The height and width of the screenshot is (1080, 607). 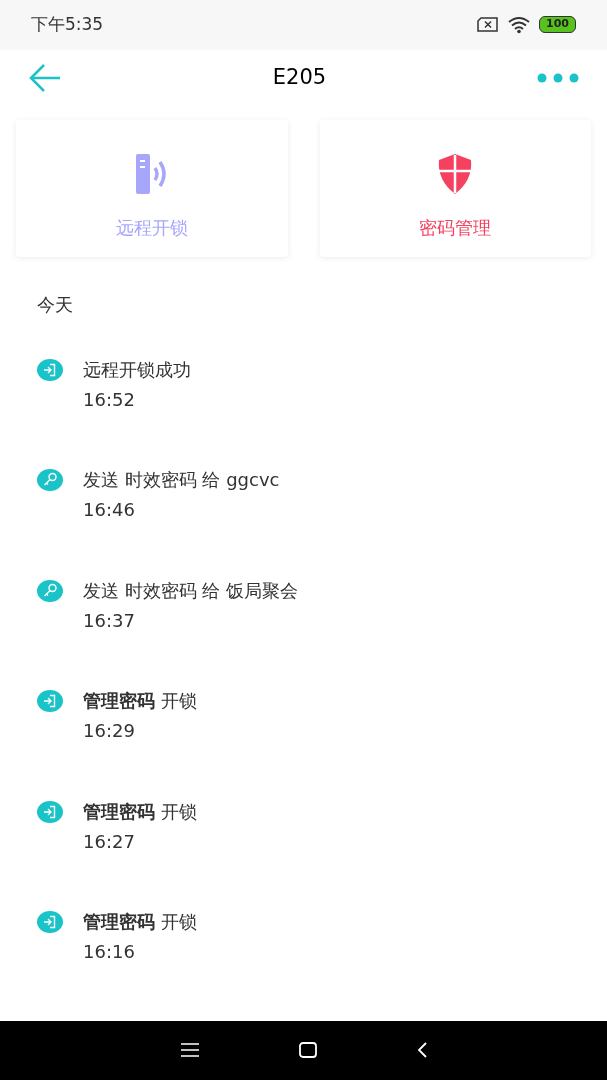 I want to click on action-label: 远程开锁, so click(x=151, y=227).